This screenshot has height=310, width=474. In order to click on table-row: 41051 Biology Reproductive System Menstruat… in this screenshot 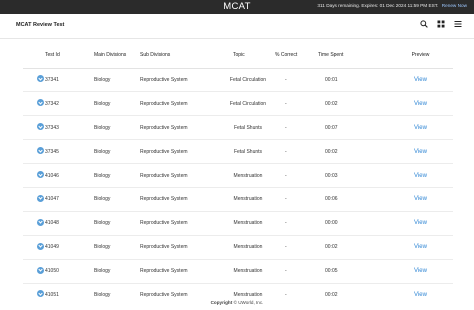, I will do `click(238, 291)`.